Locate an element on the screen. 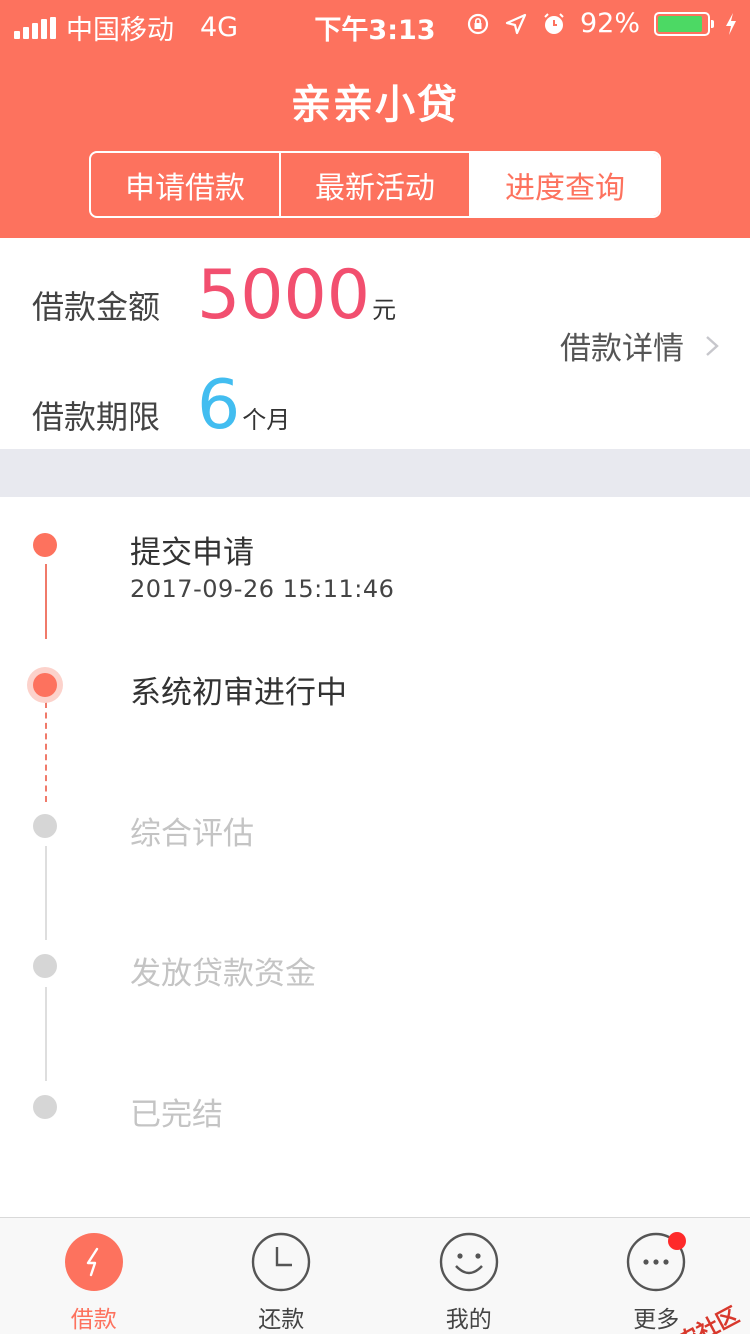 The height and width of the screenshot is (1334, 750). timeline-line-done is located at coordinates (46, 601).